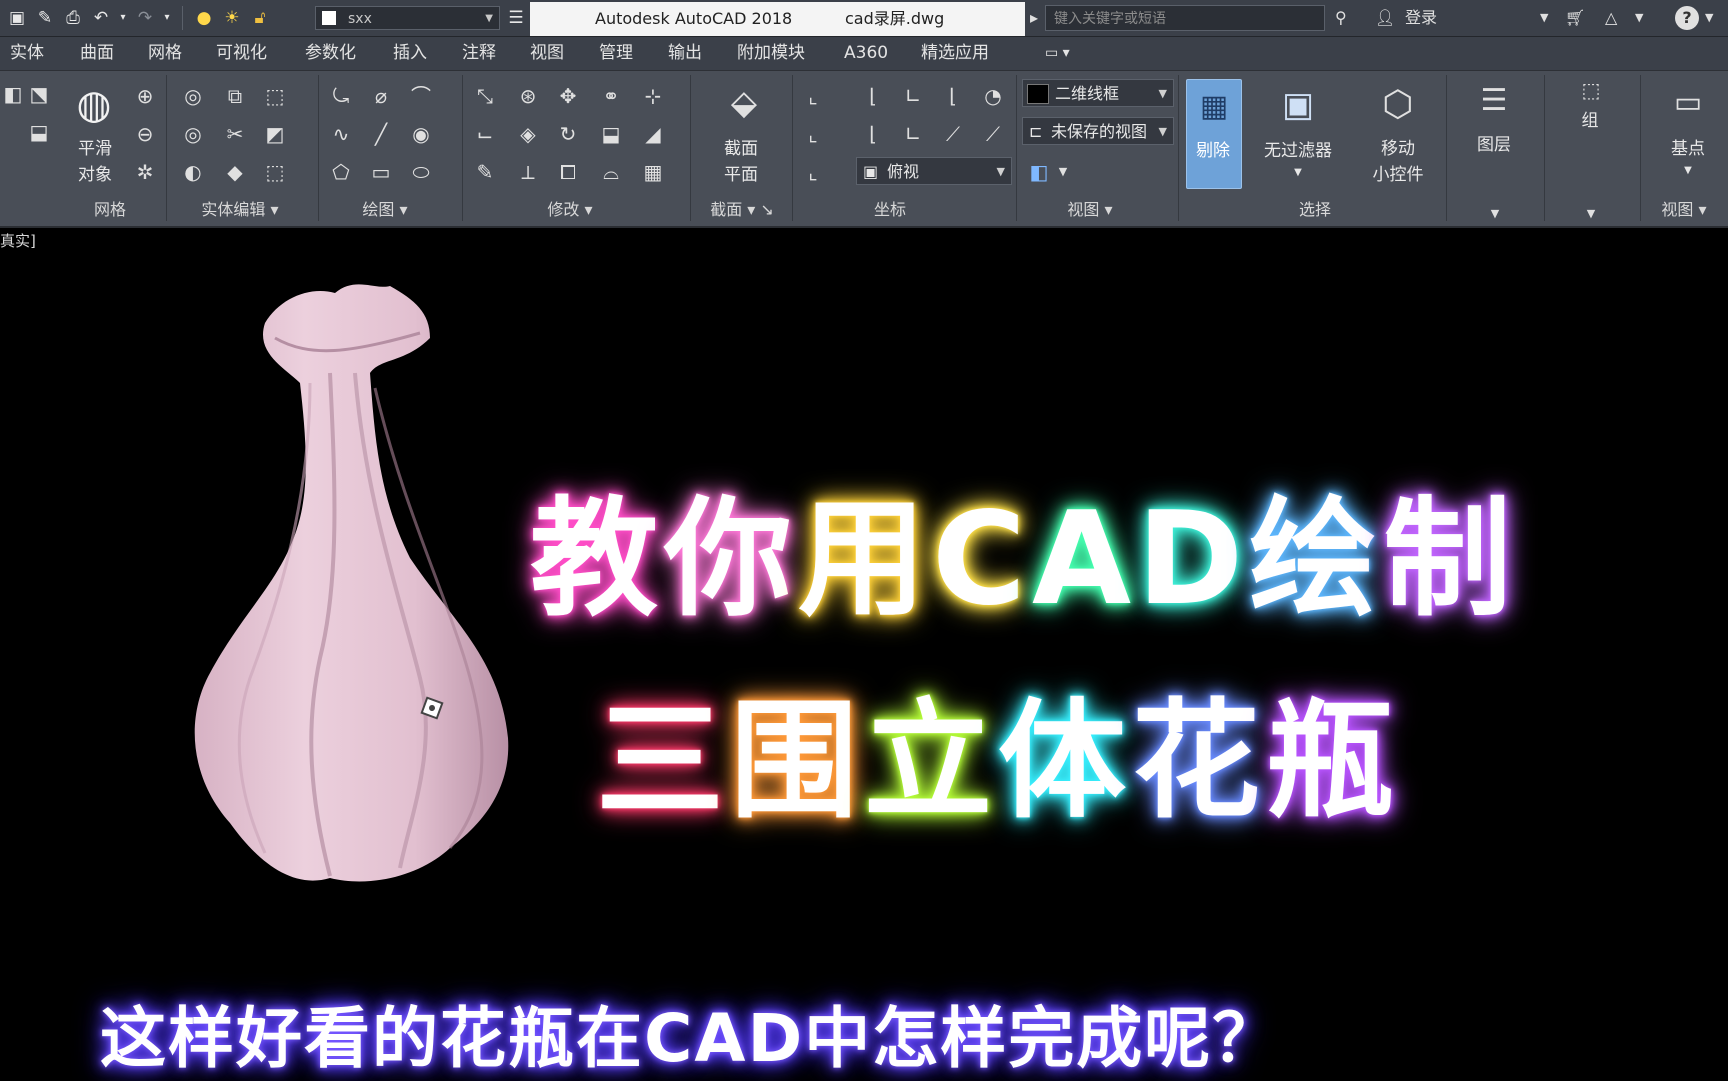  Describe the element at coordinates (341, 172) in the screenshot. I see `polygon-icon: ⬠` at that location.